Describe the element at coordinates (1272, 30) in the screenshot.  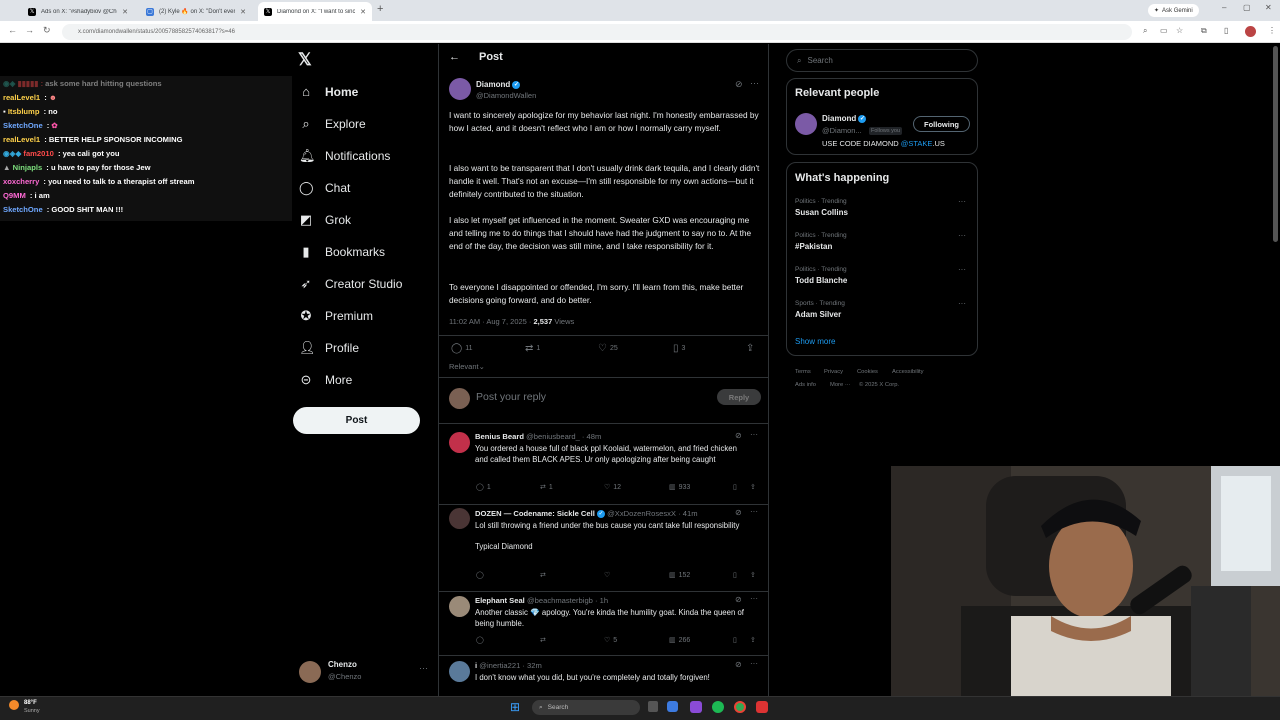
I see `browser-menu-icon: ⋮` at that location.